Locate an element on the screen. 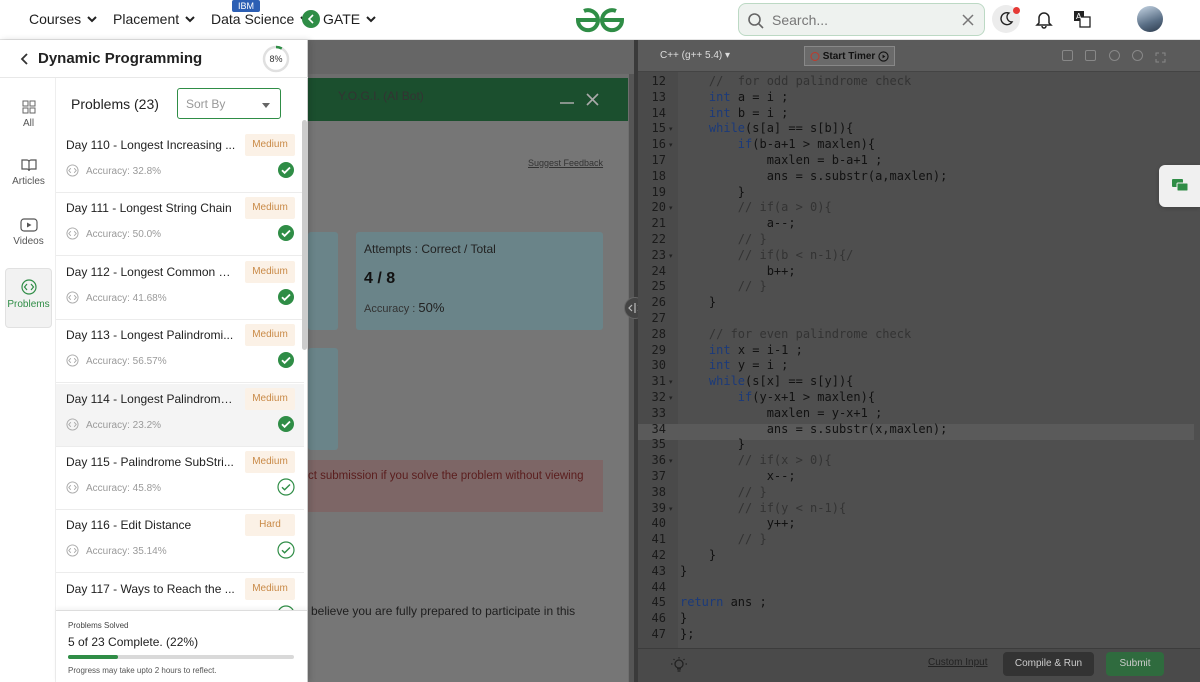 The height and width of the screenshot is (682, 1200). tab-ai-bot: Y.O.G.I. (AI Bot) is located at coordinates (381, 96).